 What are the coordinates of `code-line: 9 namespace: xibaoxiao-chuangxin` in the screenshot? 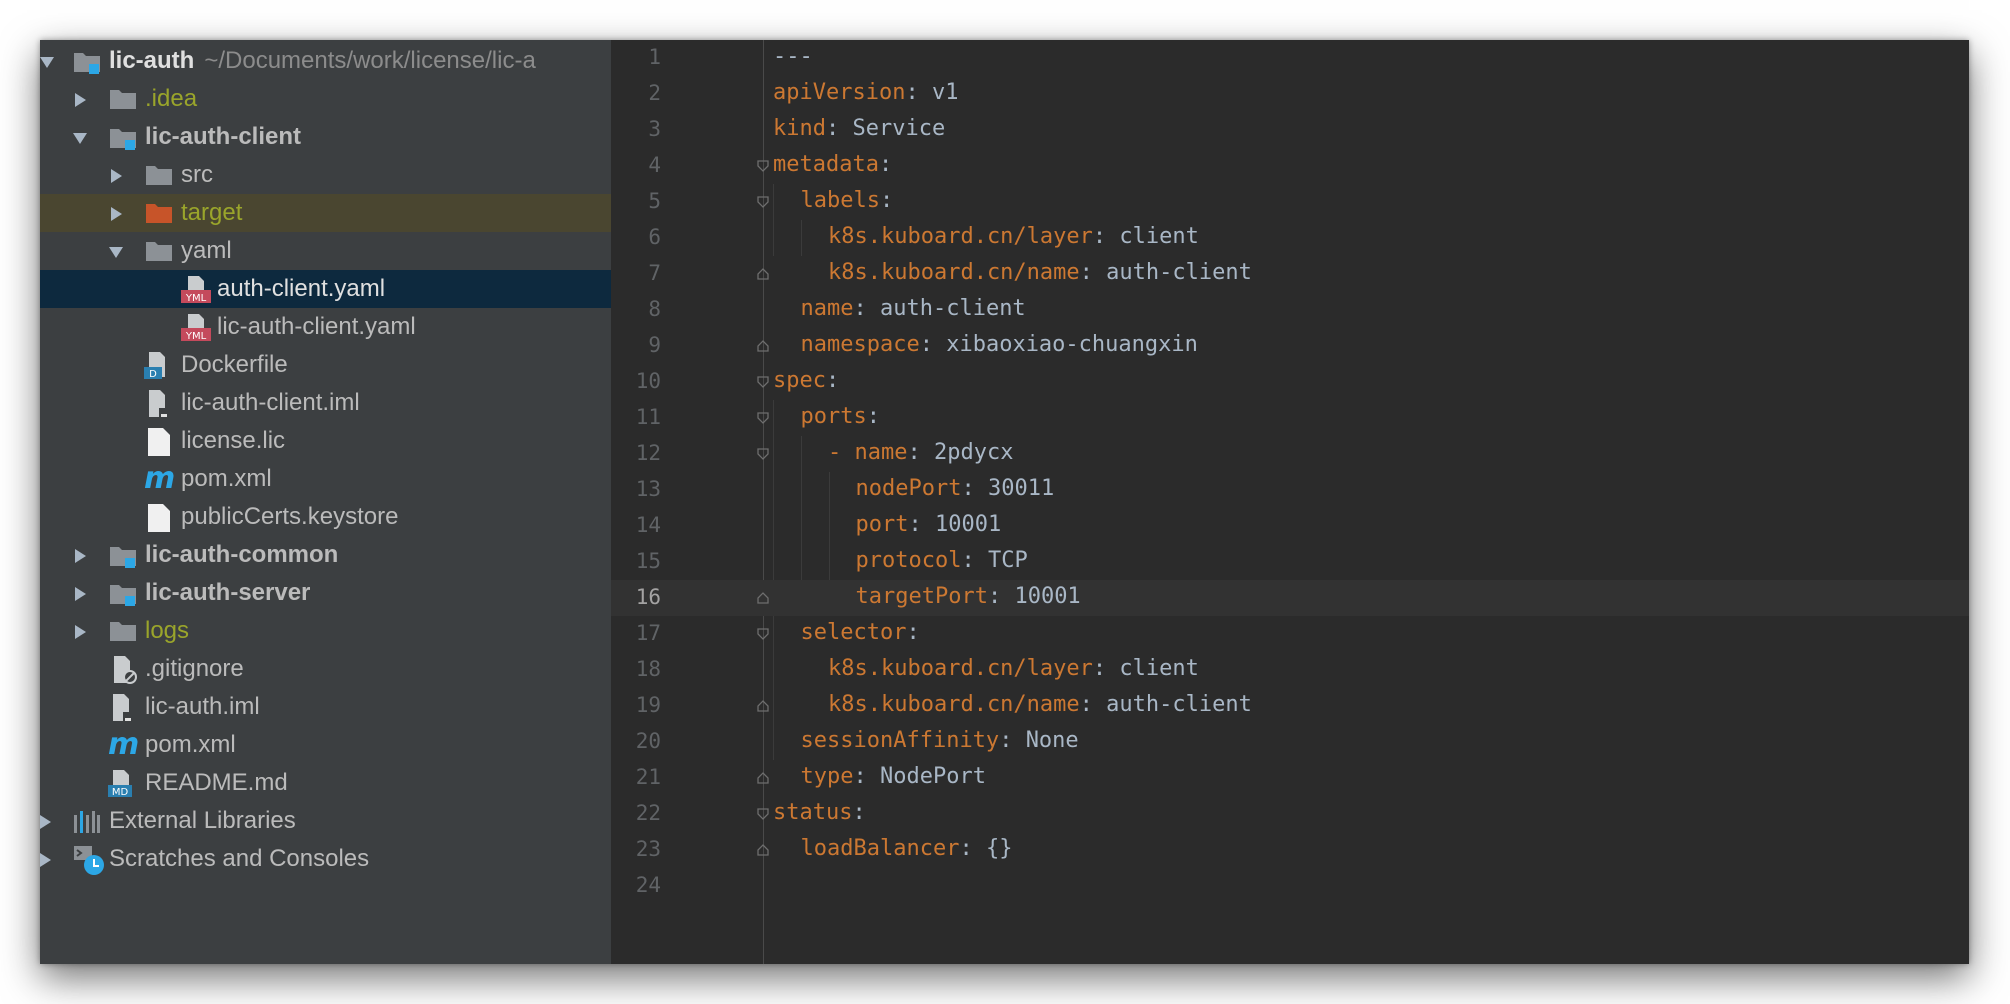 It's located at (1290, 346).